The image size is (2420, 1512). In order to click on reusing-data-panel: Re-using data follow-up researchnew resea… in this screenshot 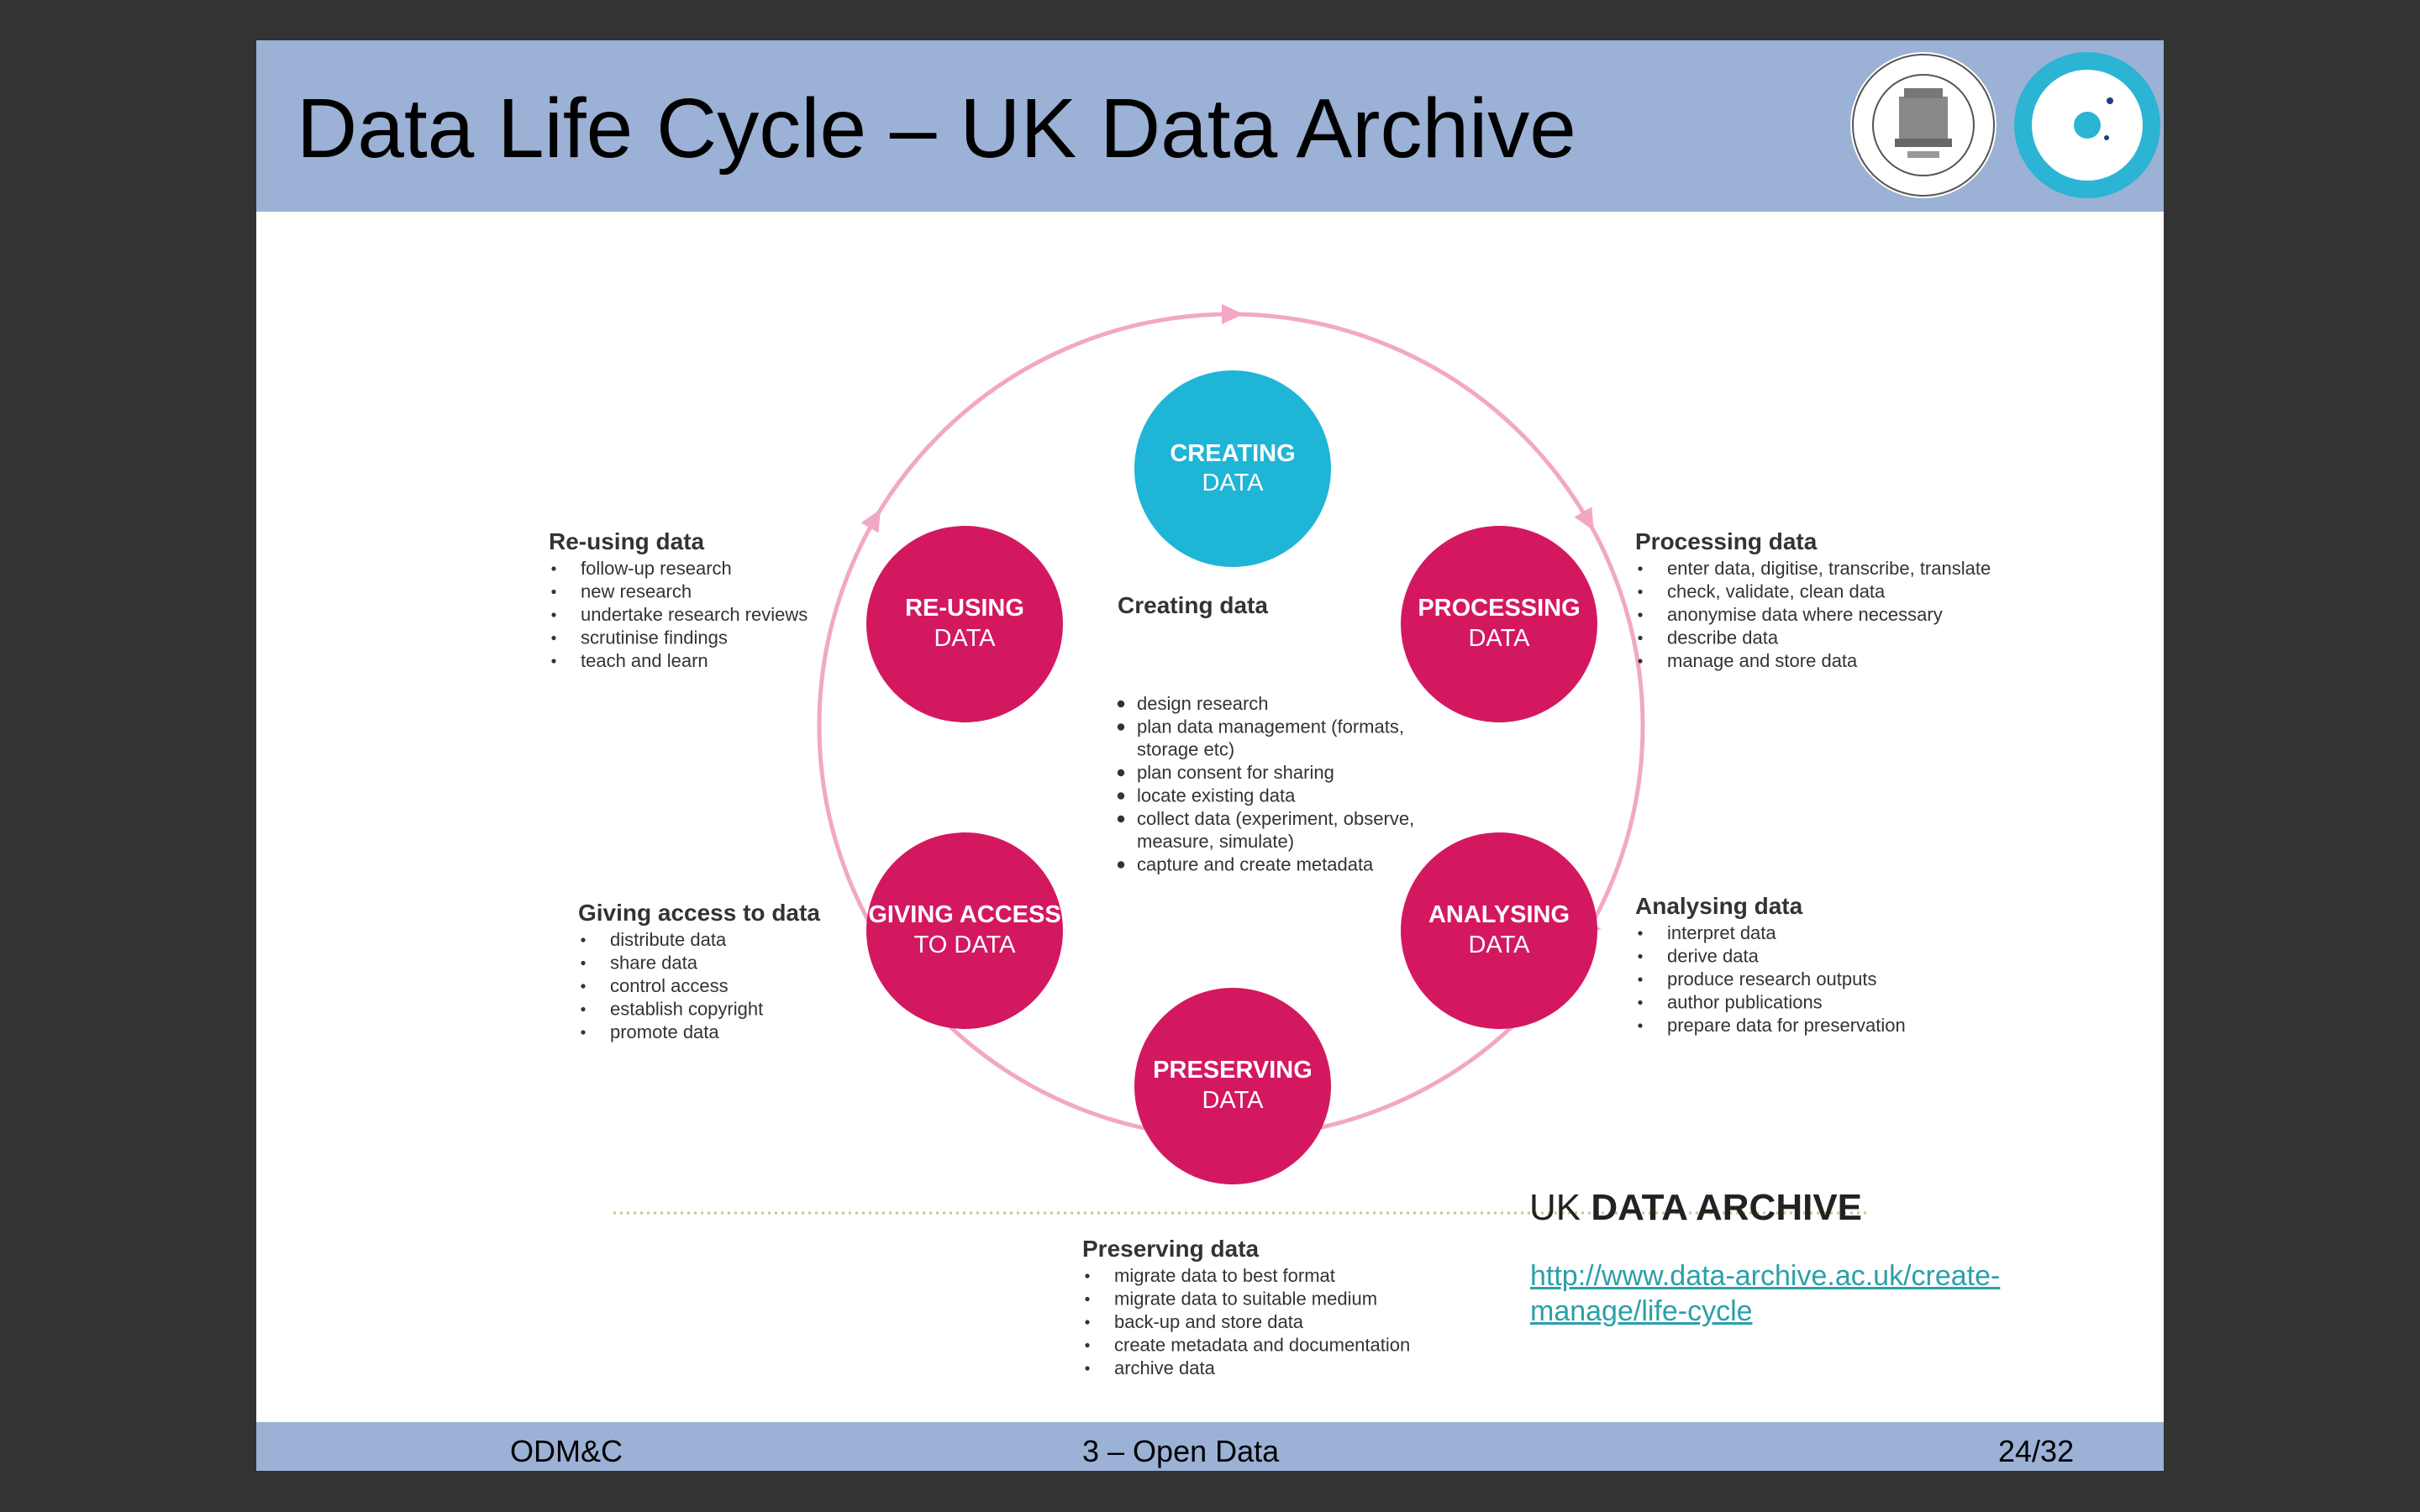, I will do `click(678, 599)`.